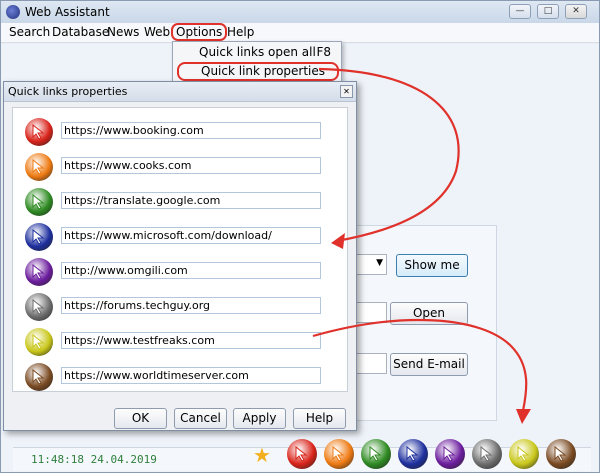 This screenshot has height=473, width=600. Describe the element at coordinates (68, 91) in the screenshot. I see `dialog-title: Quick links properties` at that location.